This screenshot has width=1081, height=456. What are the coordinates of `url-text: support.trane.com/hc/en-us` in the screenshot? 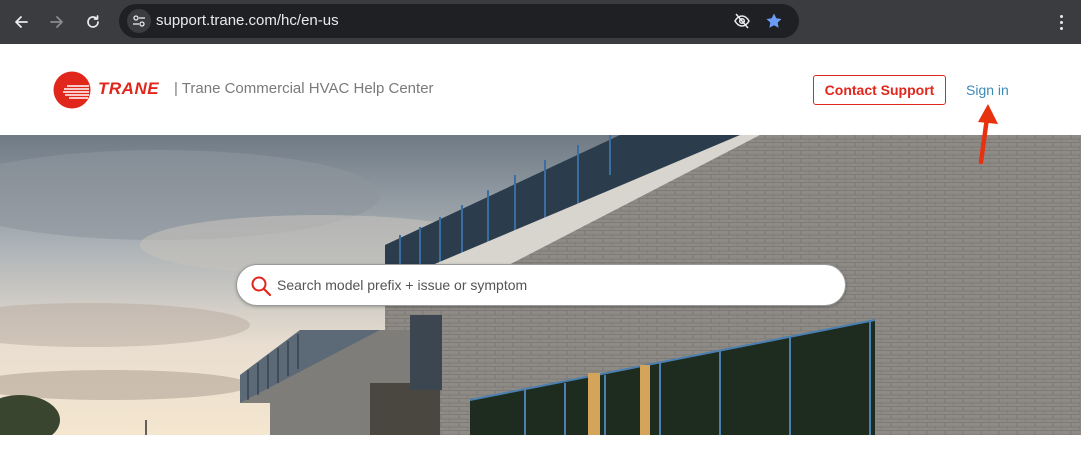 It's located at (247, 20).